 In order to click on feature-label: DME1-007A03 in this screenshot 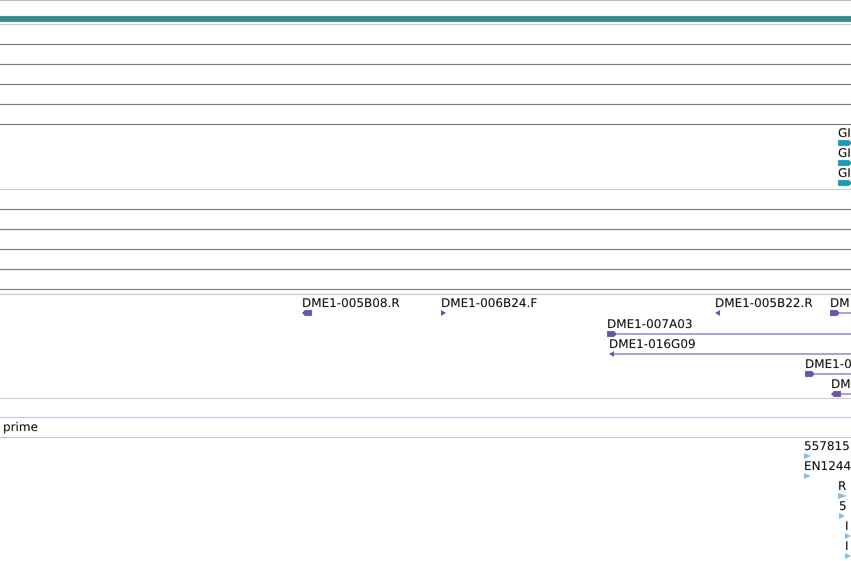, I will do `click(729, 324)`.